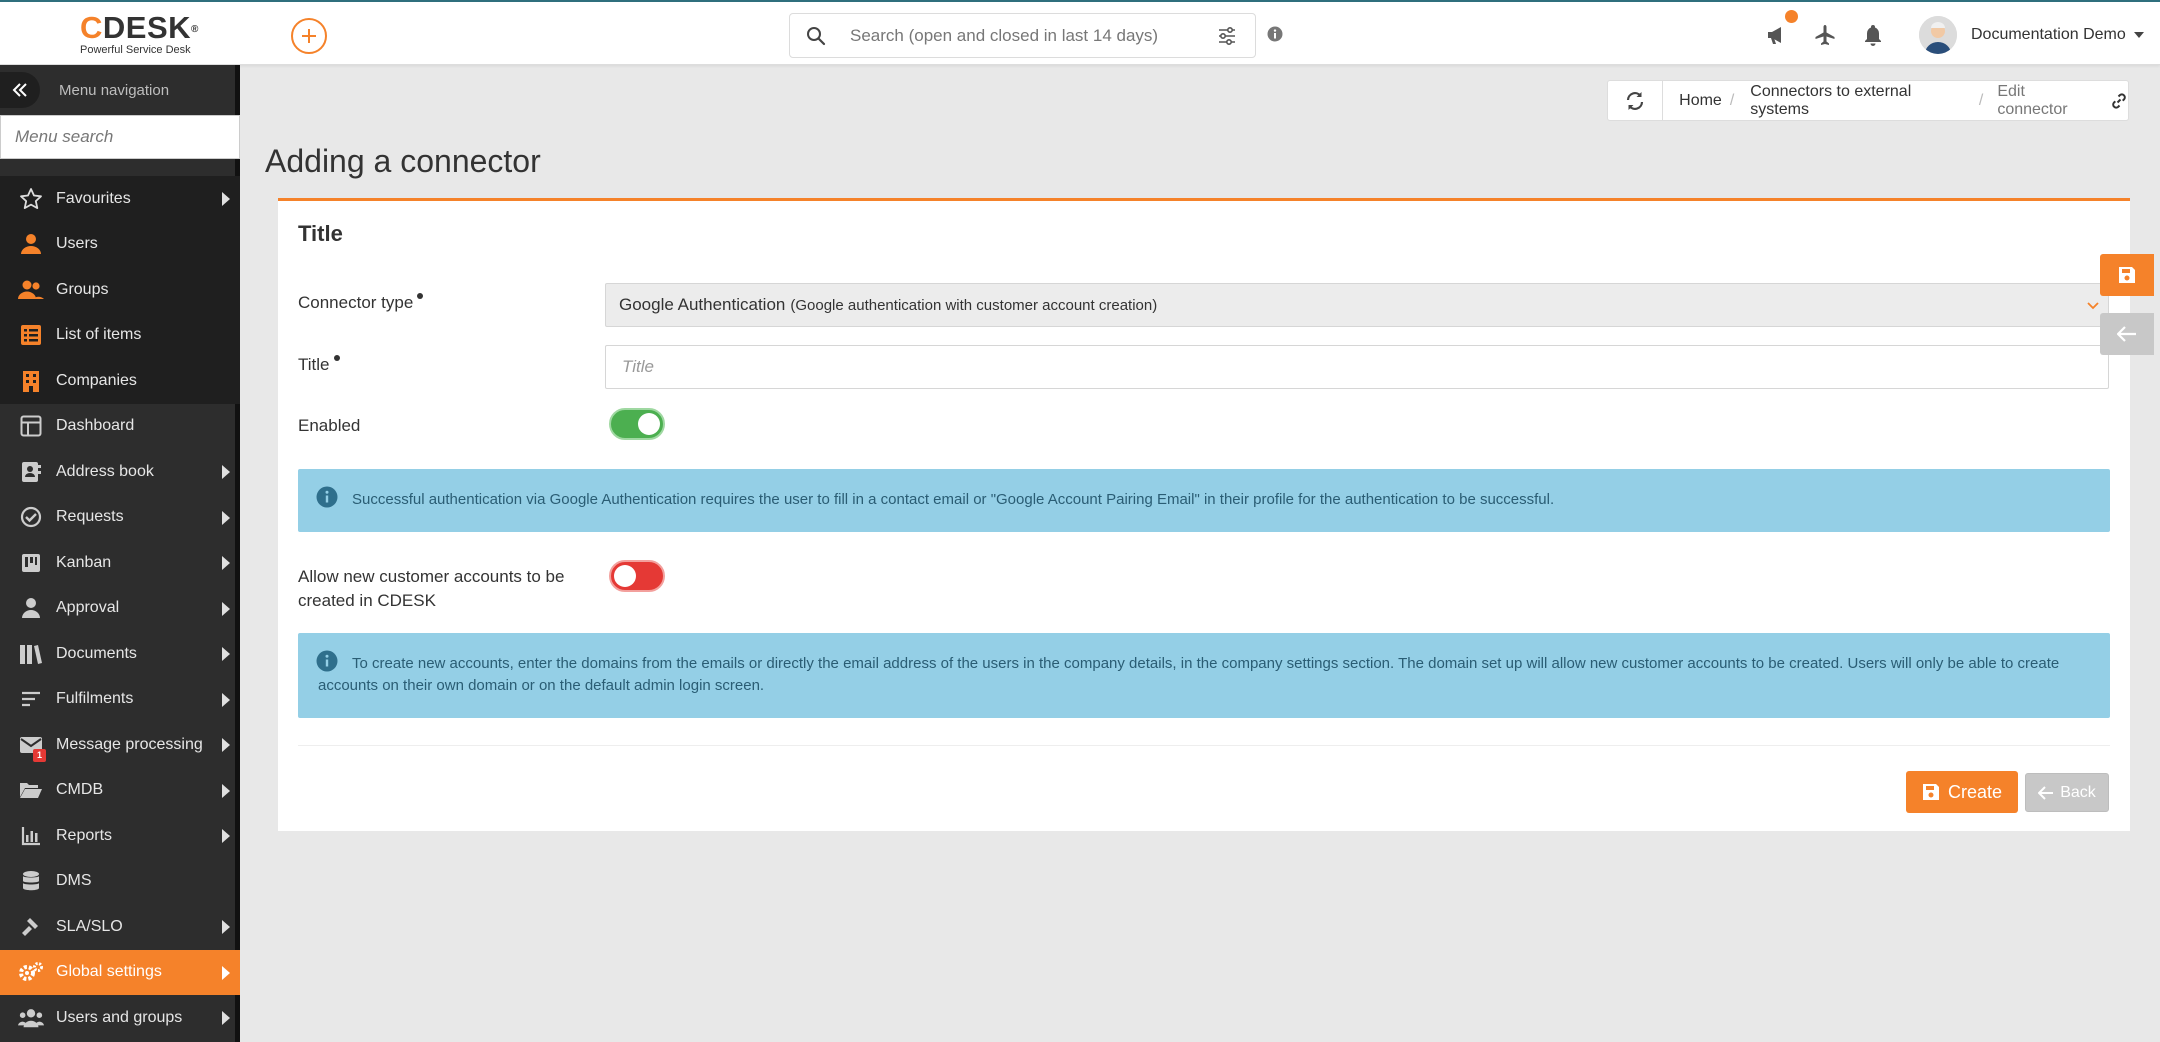 This screenshot has height=1042, width=2160. Describe the element at coordinates (816, 36) in the screenshot. I see `search-icon` at that location.